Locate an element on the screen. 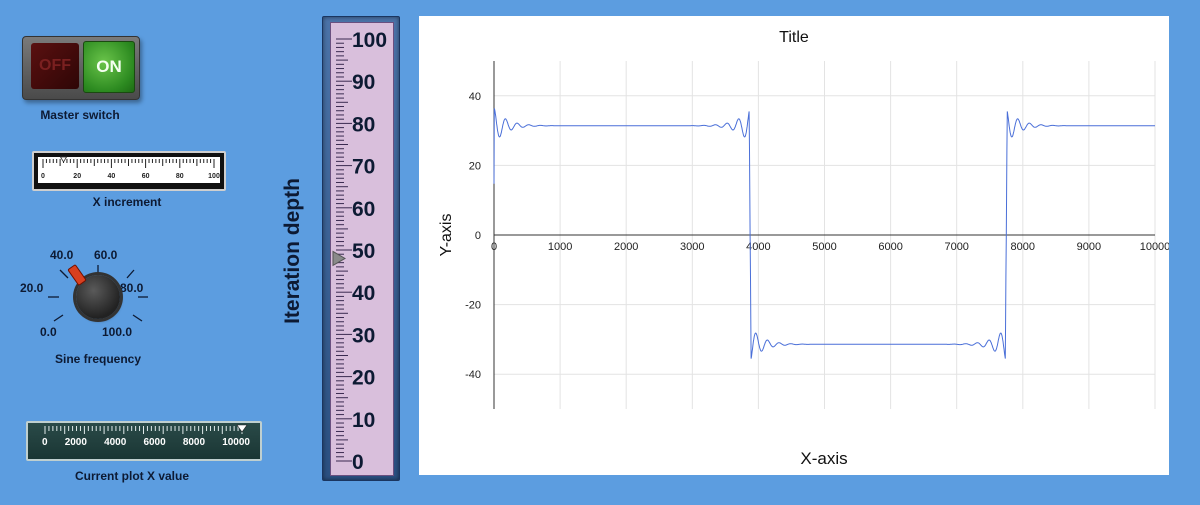 Image resolution: width=1200 pixels, height=505 pixels. iteration-depth-label: Iteration depth is located at coordinates (292, 251).